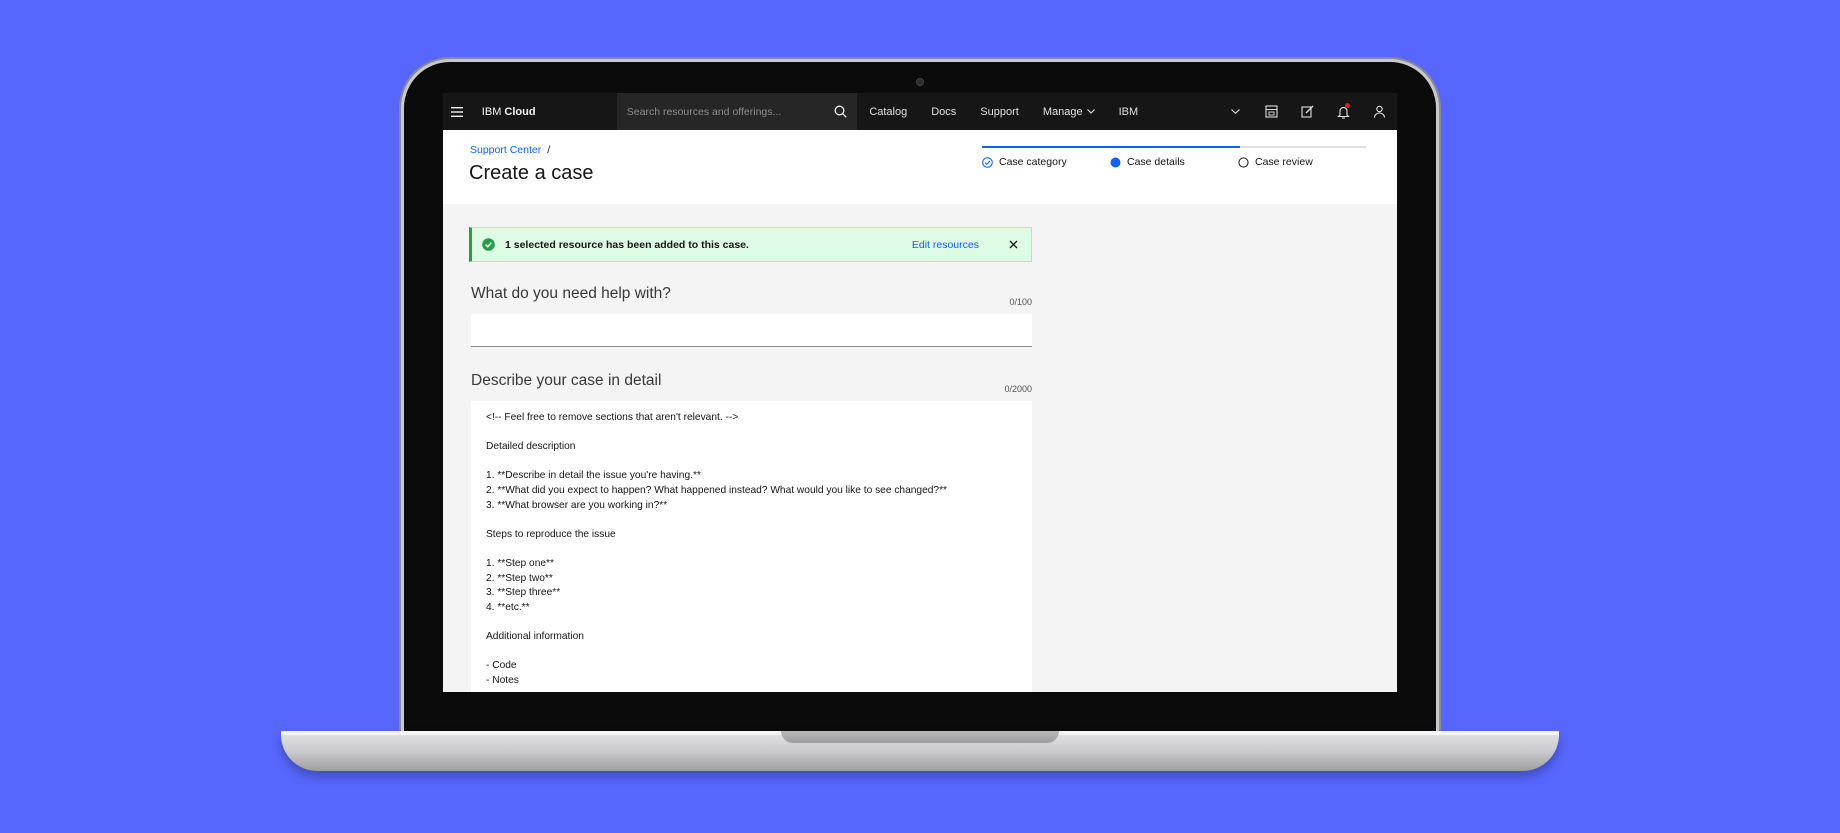 The image size is (1840, 833). Describe the element at coordinates (920, 751) in the screenshot. I see `laptop-base` at that location.